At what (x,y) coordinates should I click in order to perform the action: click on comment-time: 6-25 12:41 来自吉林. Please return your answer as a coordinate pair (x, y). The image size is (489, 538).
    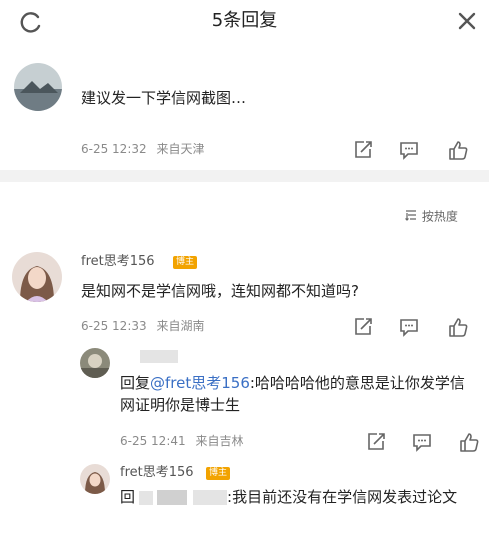
    Looking at the image, I should click on (181, 441).